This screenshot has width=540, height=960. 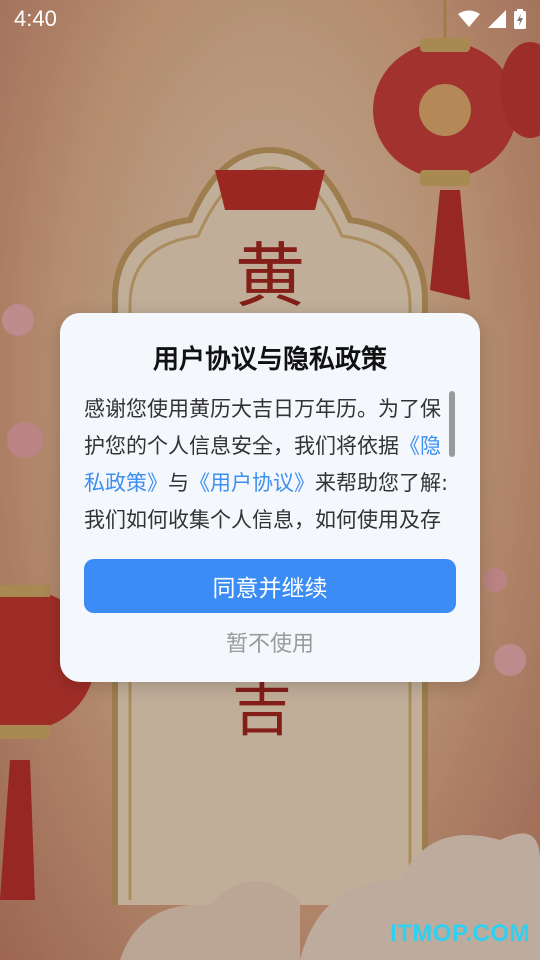 I want to click on body-text-intro: 感谢您使用黄历大吉日万年历。为了保护您的个人信息安全，我们将依据, so click(x=262, y=427).